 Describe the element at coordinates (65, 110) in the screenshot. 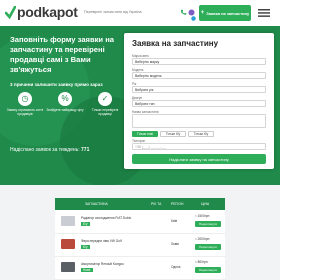

I see `reason-text: Знайдете найкращу ціну` at that location.